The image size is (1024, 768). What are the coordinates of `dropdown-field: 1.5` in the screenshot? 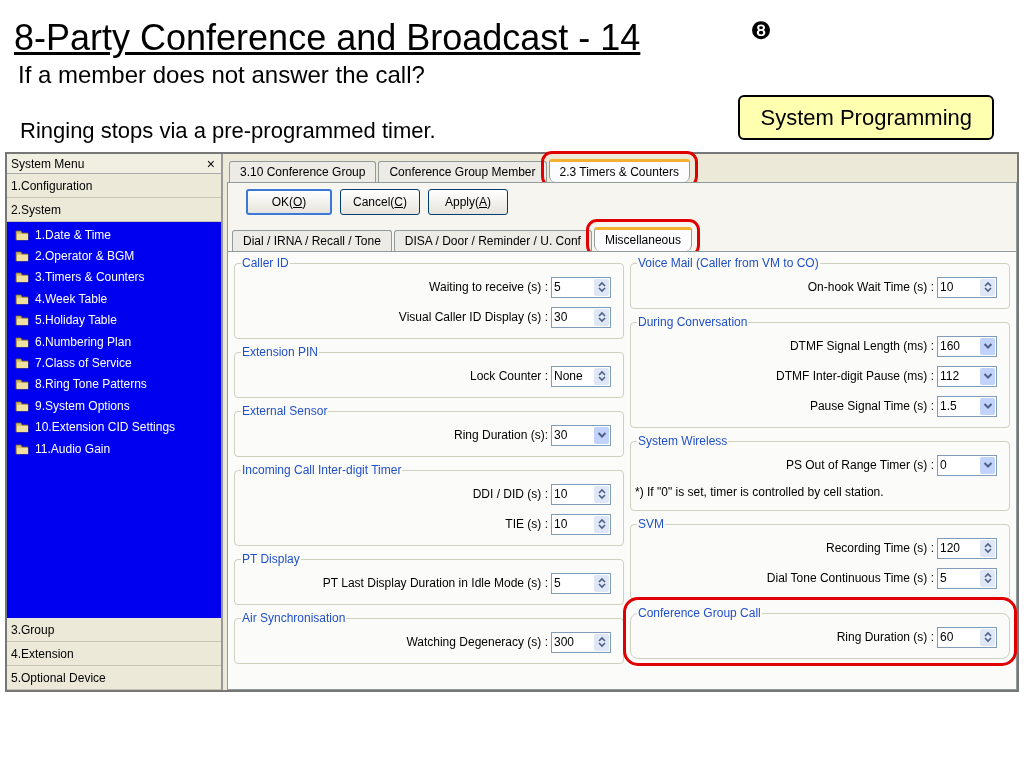 It's located at (967, 406).